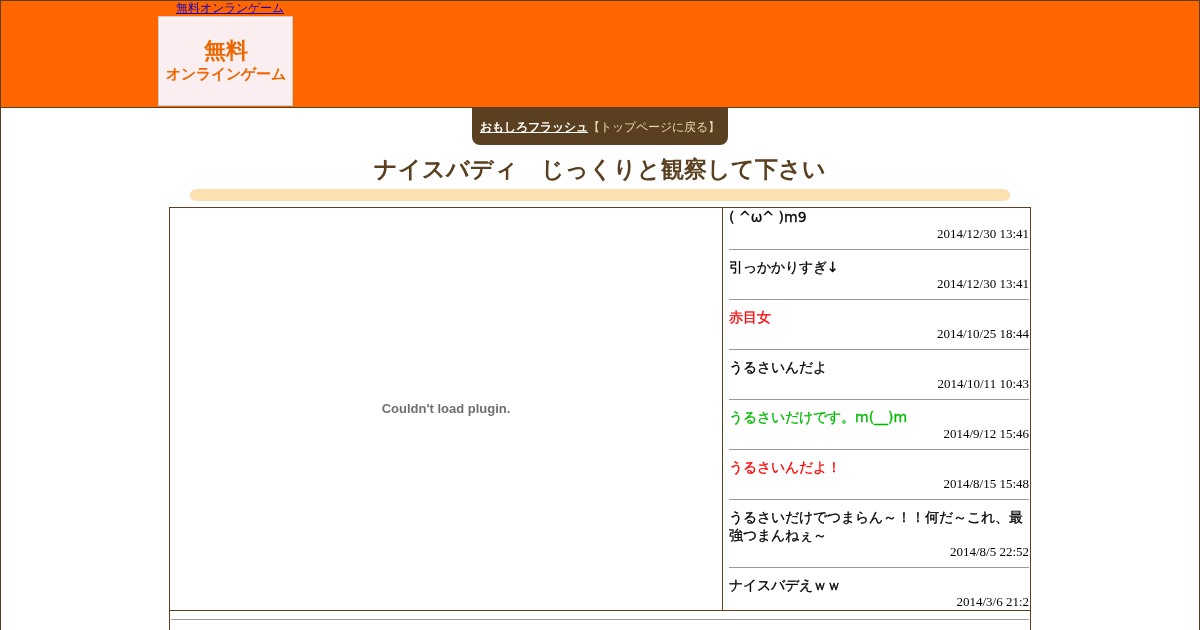 This screenshot has width=1200, height=630. Describe the element at coordinates (986, 433) in the screenshot. I see `comment-date: 2014/9/12 15:46` at that location.